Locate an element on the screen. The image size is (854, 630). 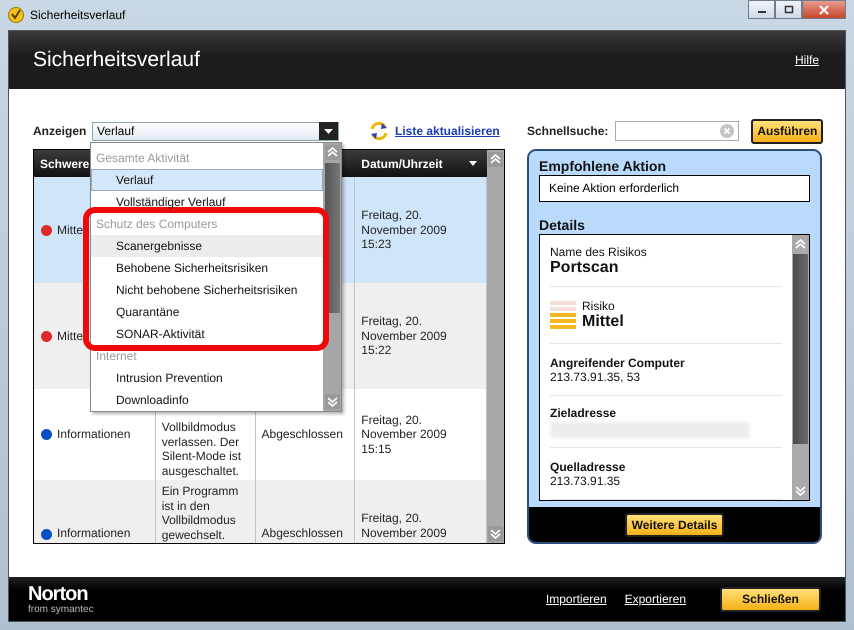
detail-value: 213.73.91.35 is located at coordinates (586, 481).